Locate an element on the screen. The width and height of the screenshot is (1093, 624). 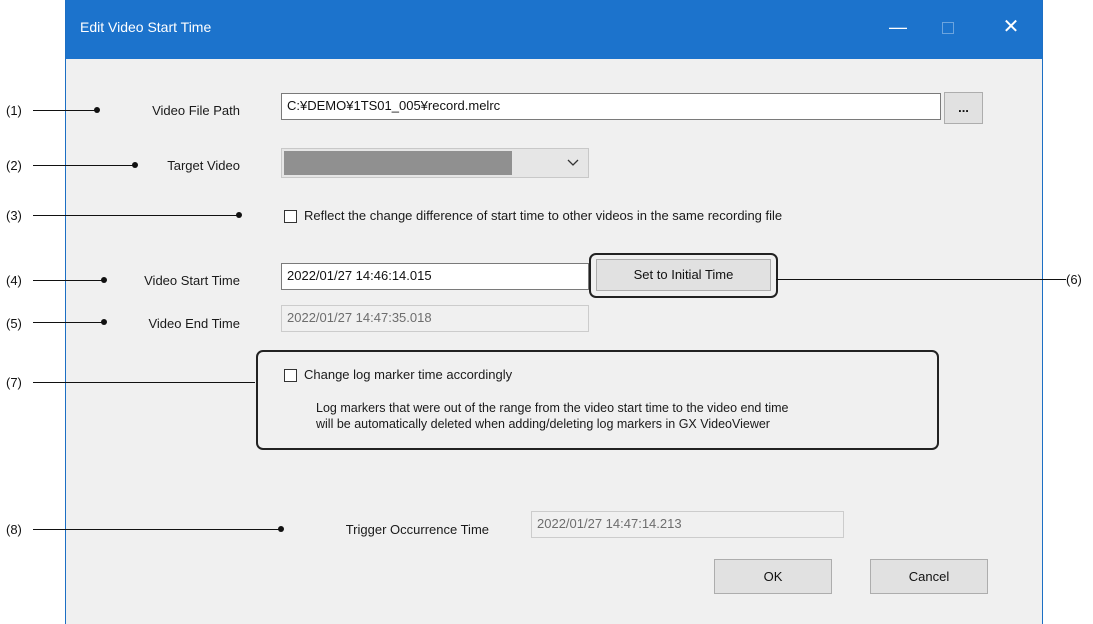
annotation-8-dot is located at coordinates (281, 529).